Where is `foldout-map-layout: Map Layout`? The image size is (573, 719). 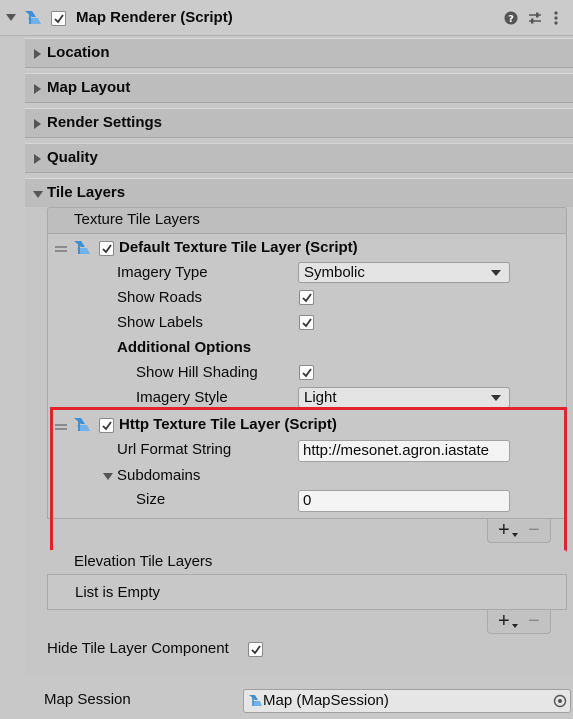
foldout-map-layout: Map Layout is located at coordinates (299, 88).